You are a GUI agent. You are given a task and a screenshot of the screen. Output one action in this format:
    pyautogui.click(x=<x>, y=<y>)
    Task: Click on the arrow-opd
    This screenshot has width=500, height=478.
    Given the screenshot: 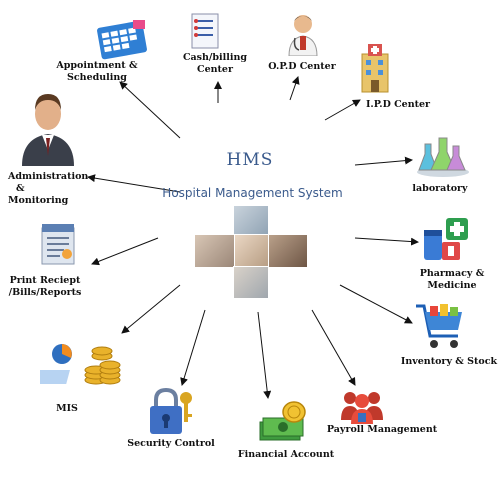 What is the action you would take?
    pyautogui.click(x=294, y=88)
    